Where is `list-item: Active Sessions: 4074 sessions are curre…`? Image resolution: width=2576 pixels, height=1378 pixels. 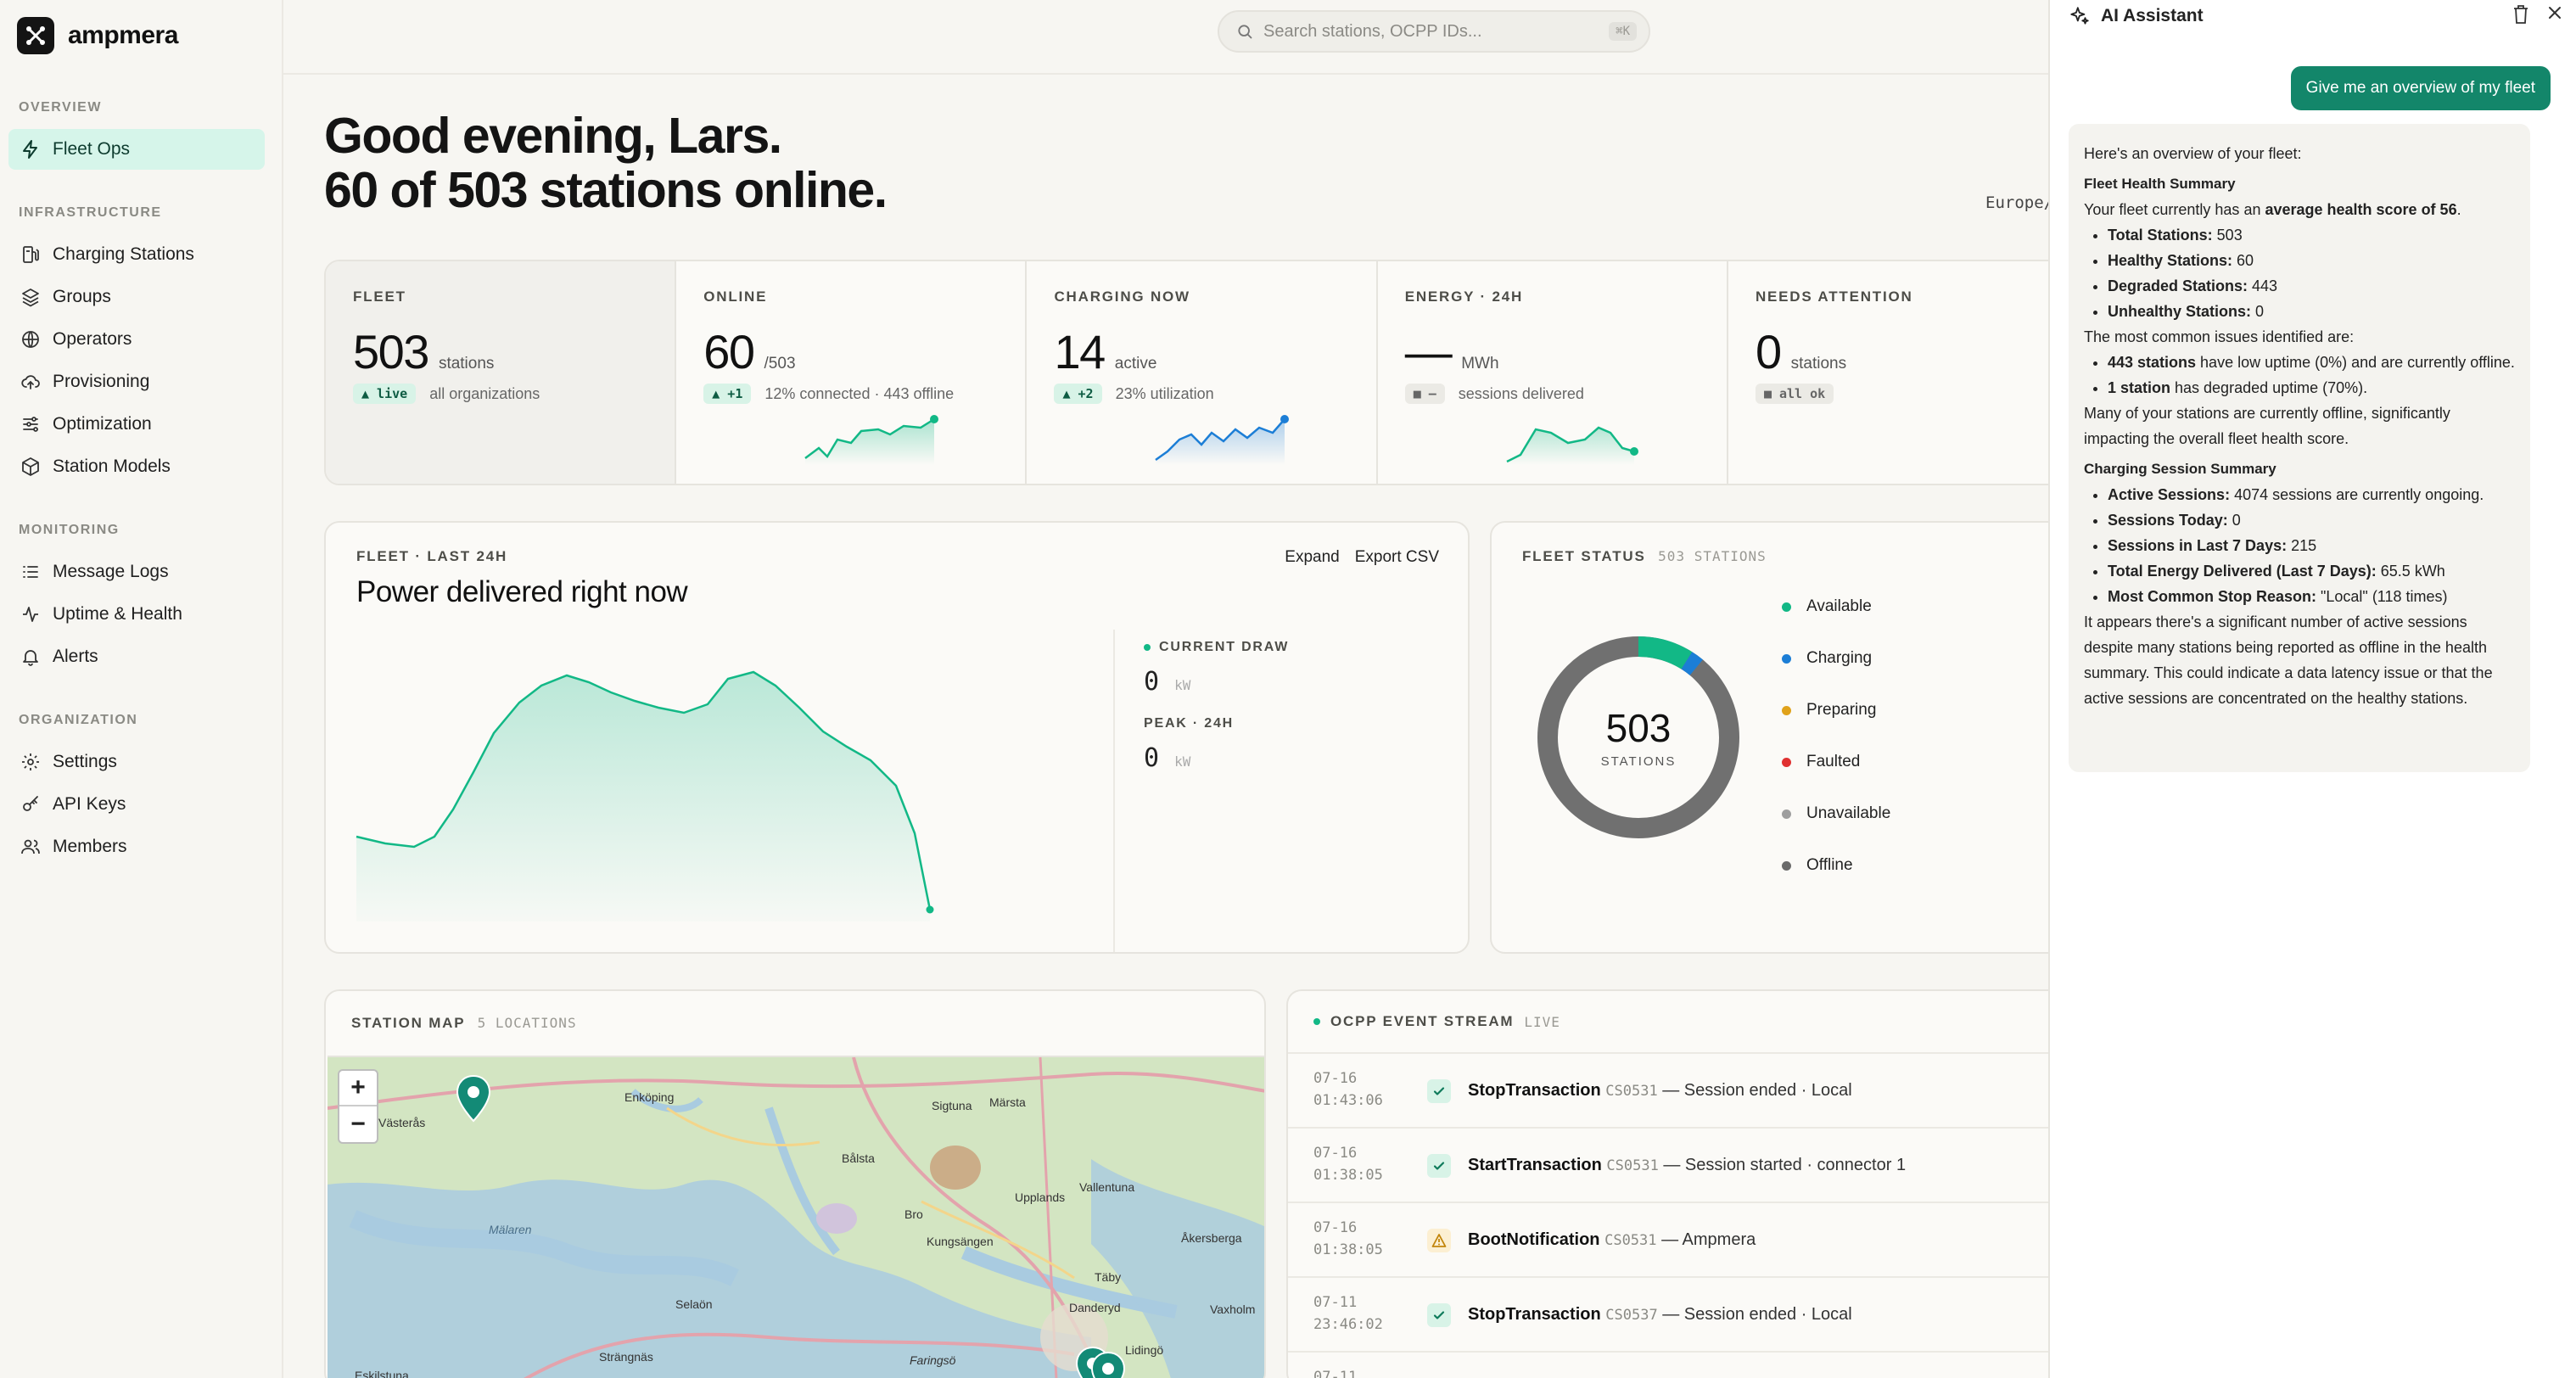 list-item: Active Sessions: 4074 sessions are curre… is located at coordinates (2312, 494).